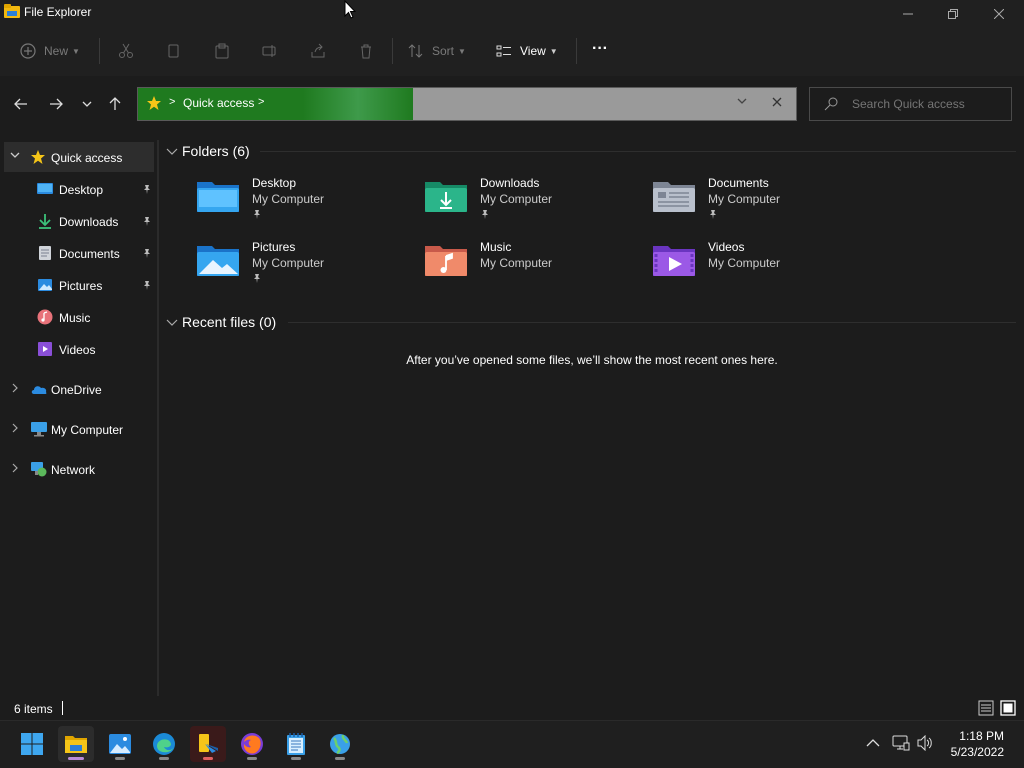 This screenshot has height=768, width=1024. I want to click on sidebar-item-my-computer: My Computer, so click(79, 429).